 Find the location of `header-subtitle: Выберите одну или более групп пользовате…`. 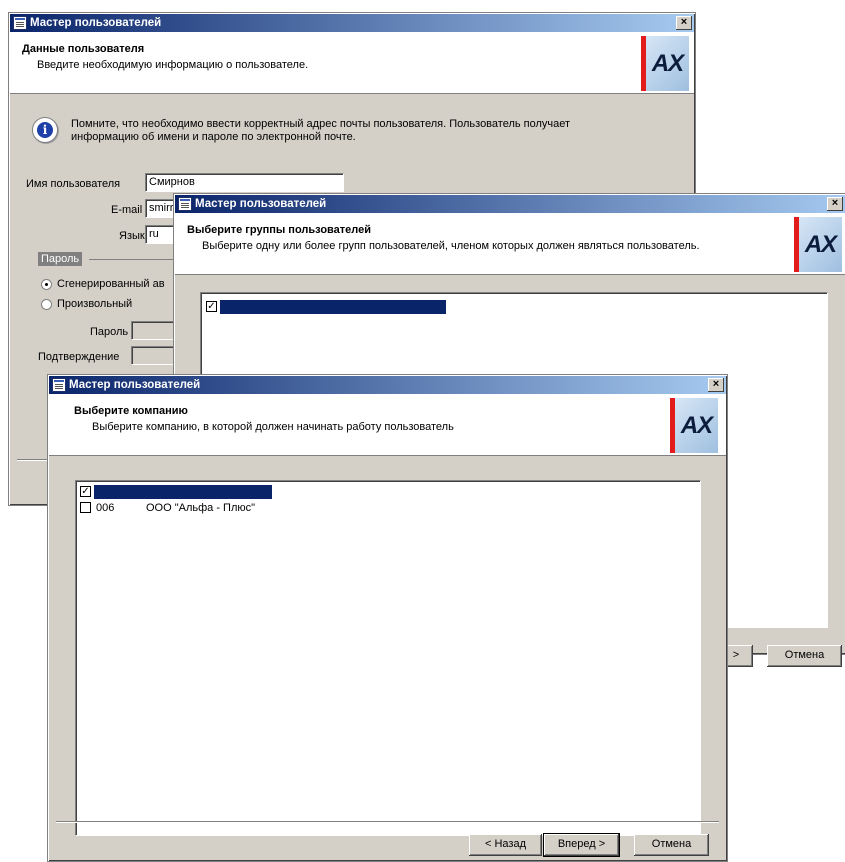

header-subtitle: Выберите одну или более групп пользовате… is located at coordinates (451, 246).